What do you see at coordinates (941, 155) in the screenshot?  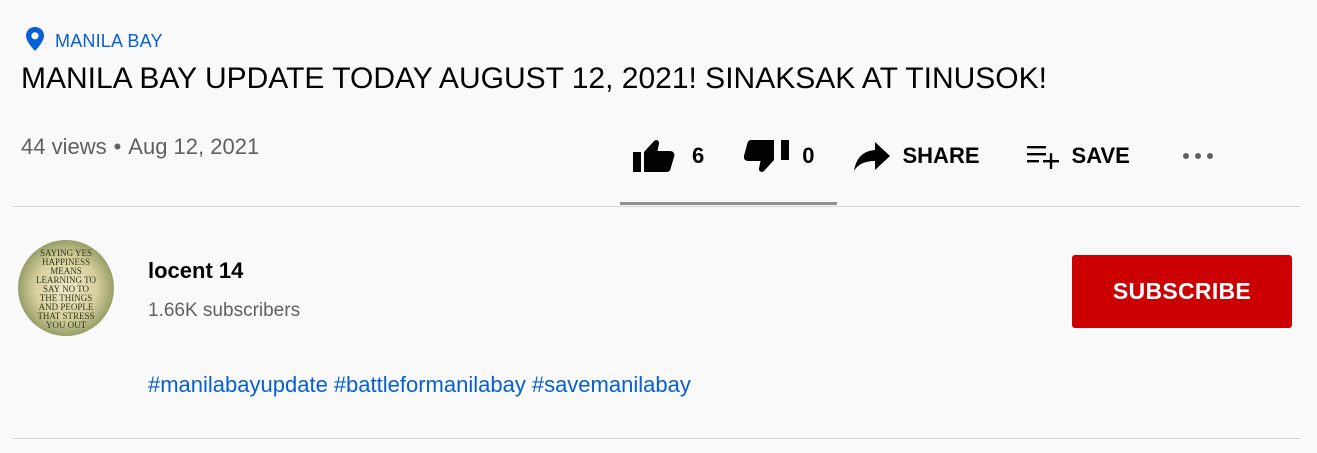 I see `share-label: SHARE` at bounding box center [941, 155].